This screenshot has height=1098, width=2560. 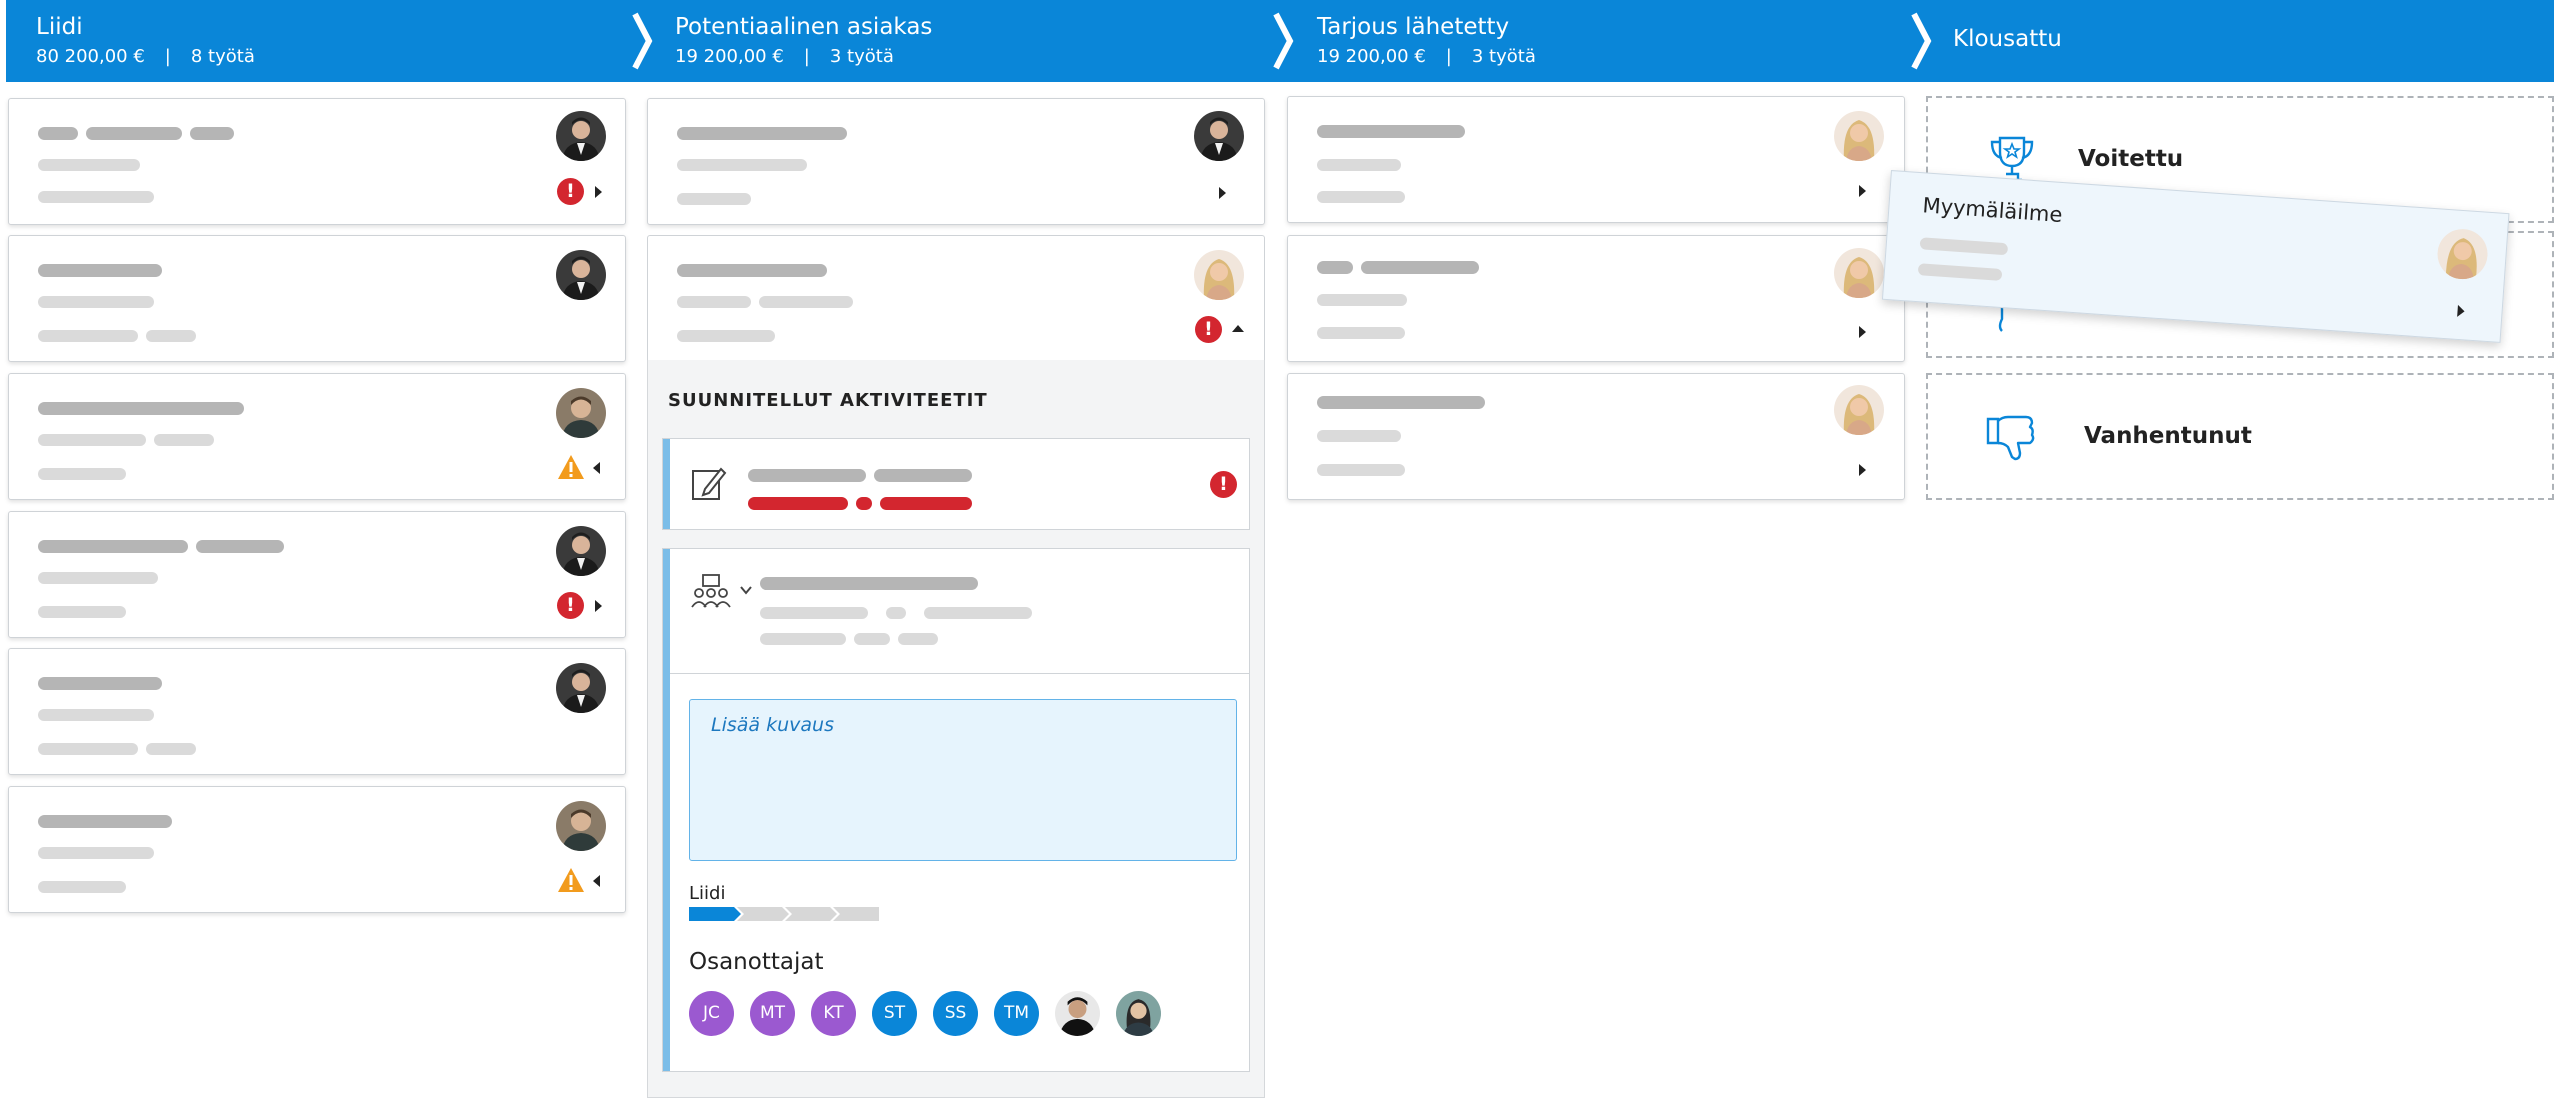 I want to click on stage-amount: 80 200,00 €, so click(x=90, y=56).